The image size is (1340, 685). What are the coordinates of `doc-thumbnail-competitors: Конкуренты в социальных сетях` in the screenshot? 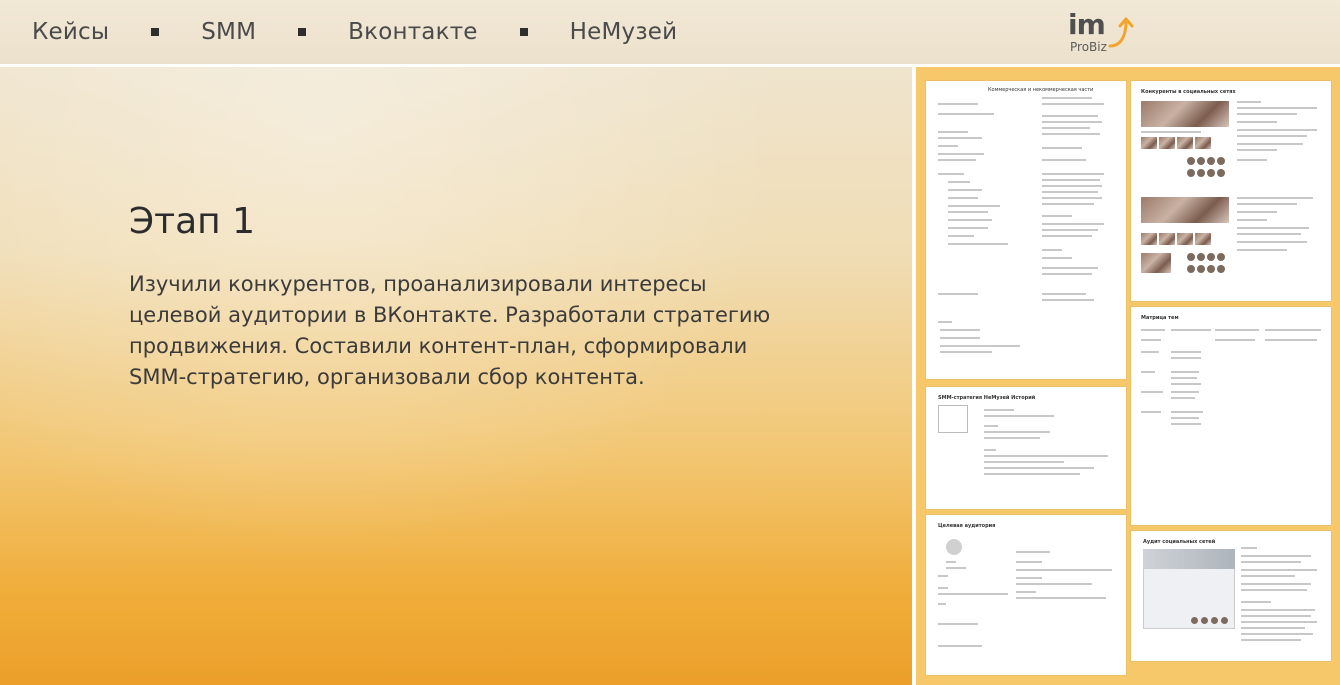 It's located at (1231, 191).